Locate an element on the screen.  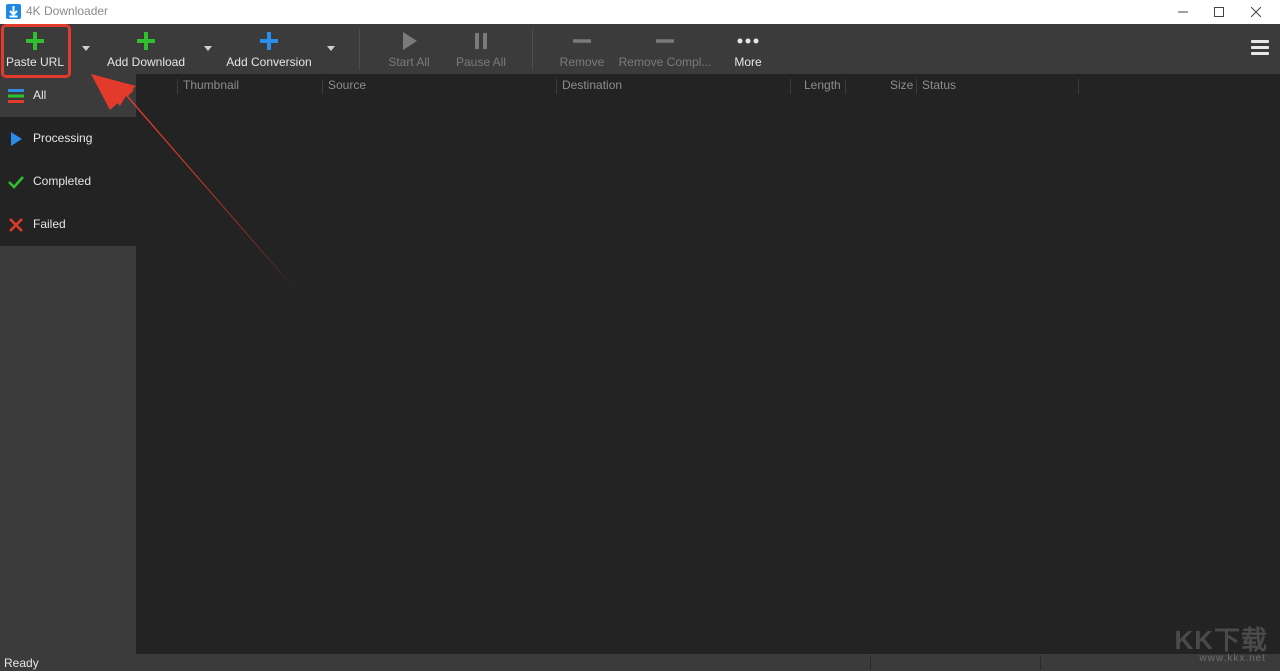
watermark-url: www.kkx.net is located at coordinates (1232, 658).